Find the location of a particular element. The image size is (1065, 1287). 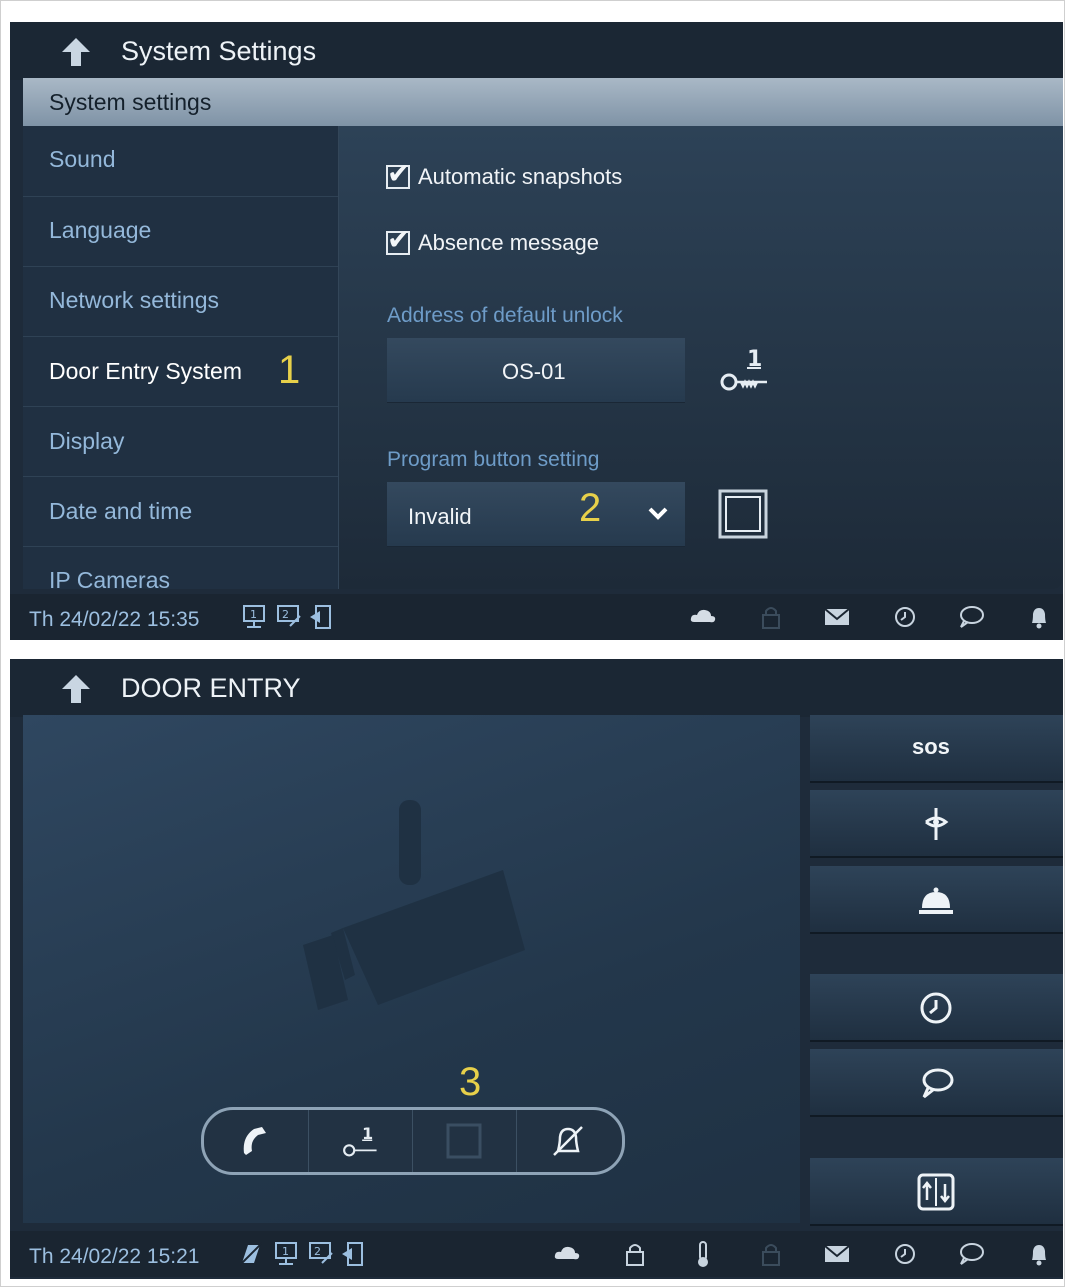

elevator-icon is located at coordinates (936, 1192).